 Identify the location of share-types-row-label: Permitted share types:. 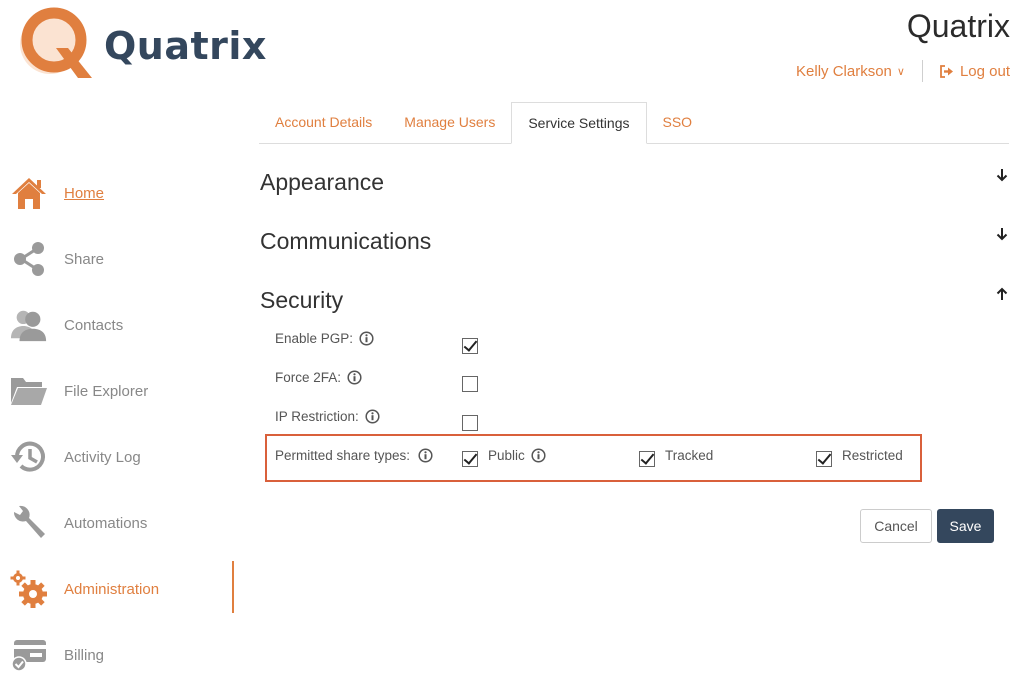
(354, 455).